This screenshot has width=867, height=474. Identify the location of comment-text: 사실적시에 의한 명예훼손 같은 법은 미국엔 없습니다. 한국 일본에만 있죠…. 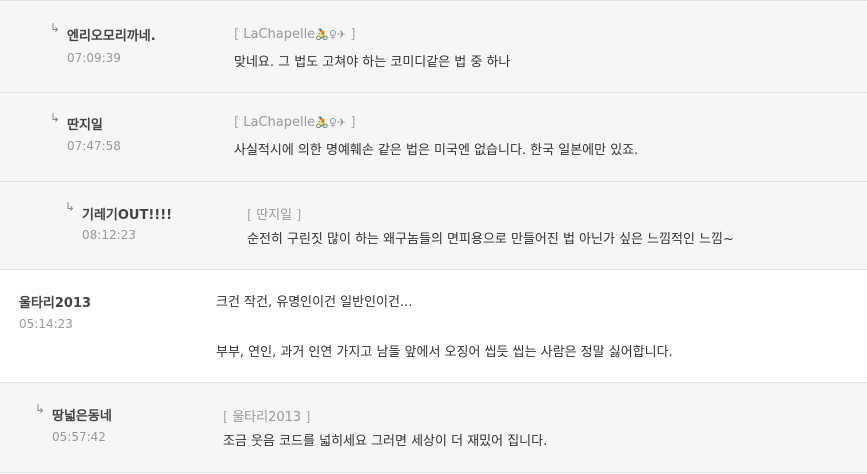
(436, 150).